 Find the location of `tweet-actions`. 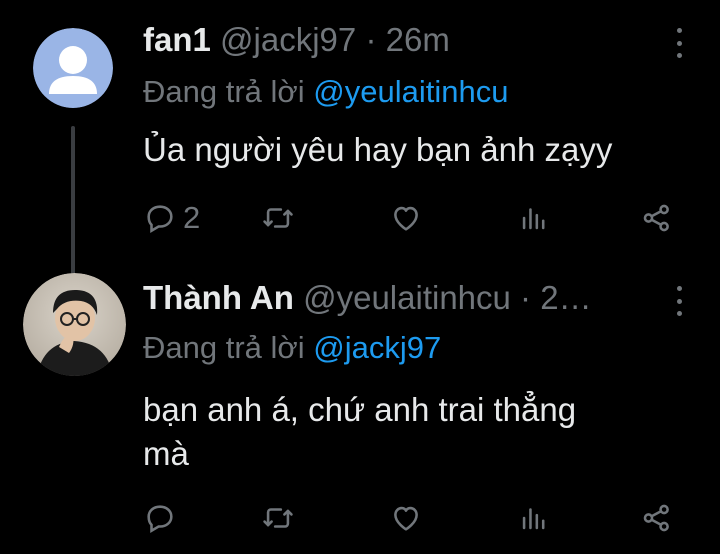

tweet-actions is located at coordinates (410, 518).